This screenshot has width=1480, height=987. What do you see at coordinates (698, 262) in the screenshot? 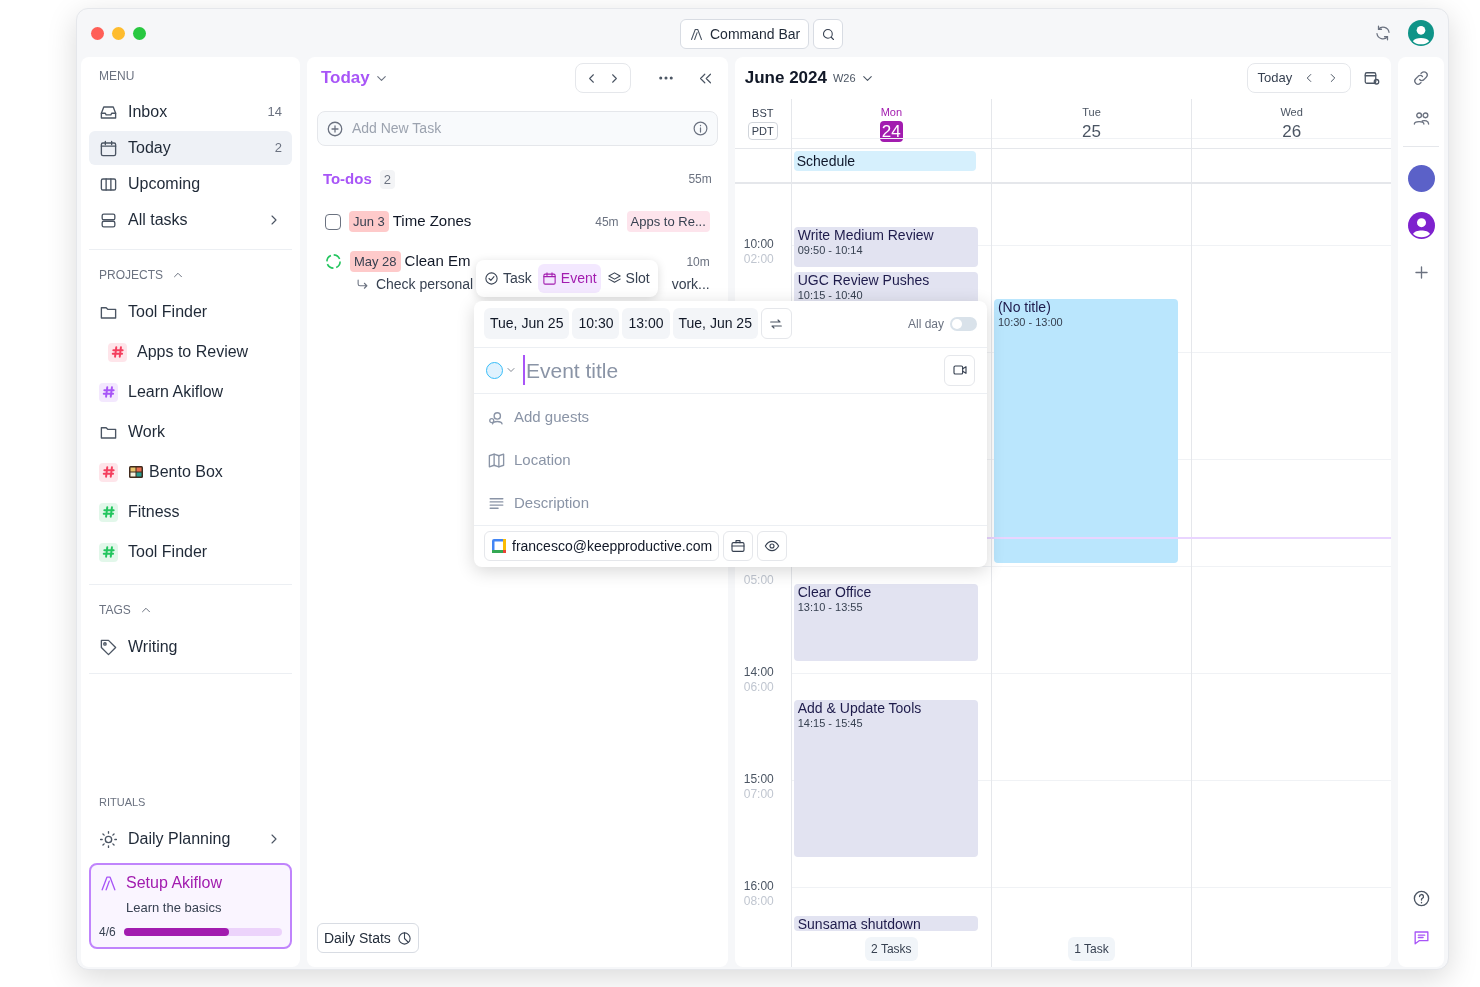
I see `duration-text: 10m` at bounding box center [698, 262].